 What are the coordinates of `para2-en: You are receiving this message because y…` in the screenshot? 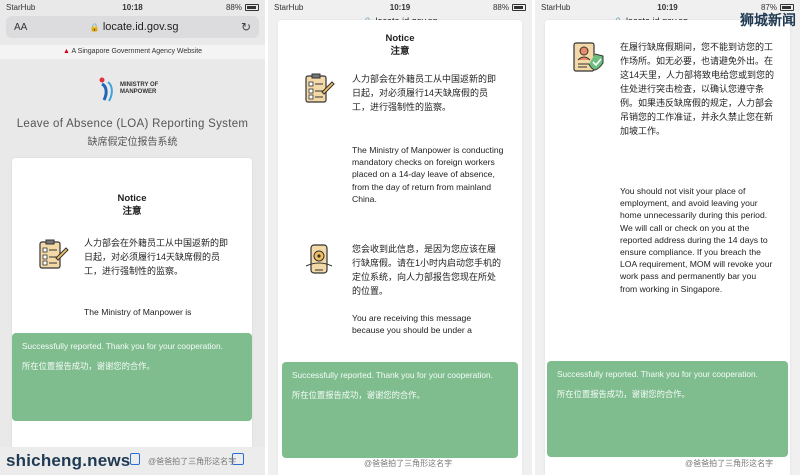 It's located at (412, 324).